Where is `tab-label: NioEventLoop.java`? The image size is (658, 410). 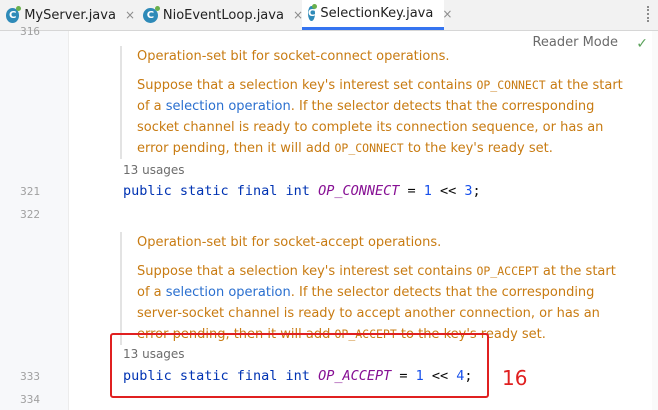 tab-label: NioEventLoop.java is located at coordinates (223, 15).